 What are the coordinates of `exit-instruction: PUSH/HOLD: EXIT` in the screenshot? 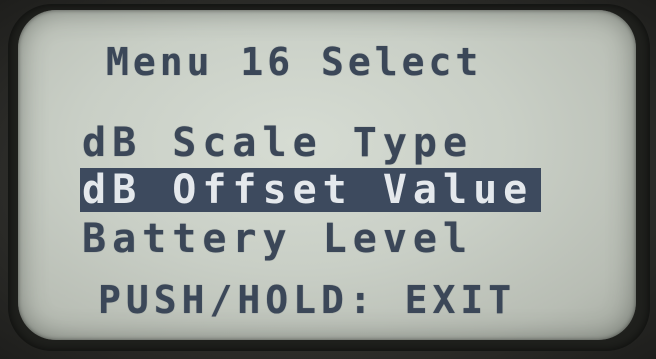 It's located at (307, 300).